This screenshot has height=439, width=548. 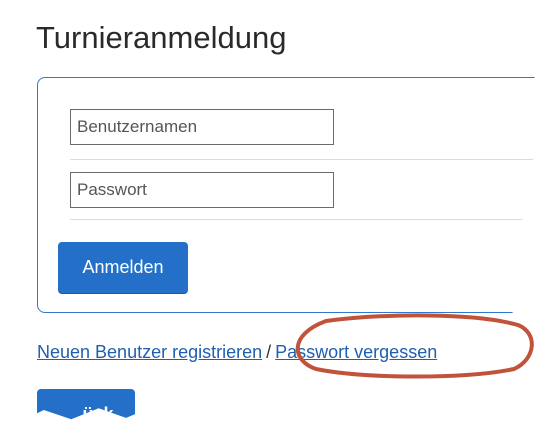 What do you see at coordinates (149, 352) in the screenshot?
I see `register-link: Neuen Benutzer registrieren` at bounding box center [149, 352].